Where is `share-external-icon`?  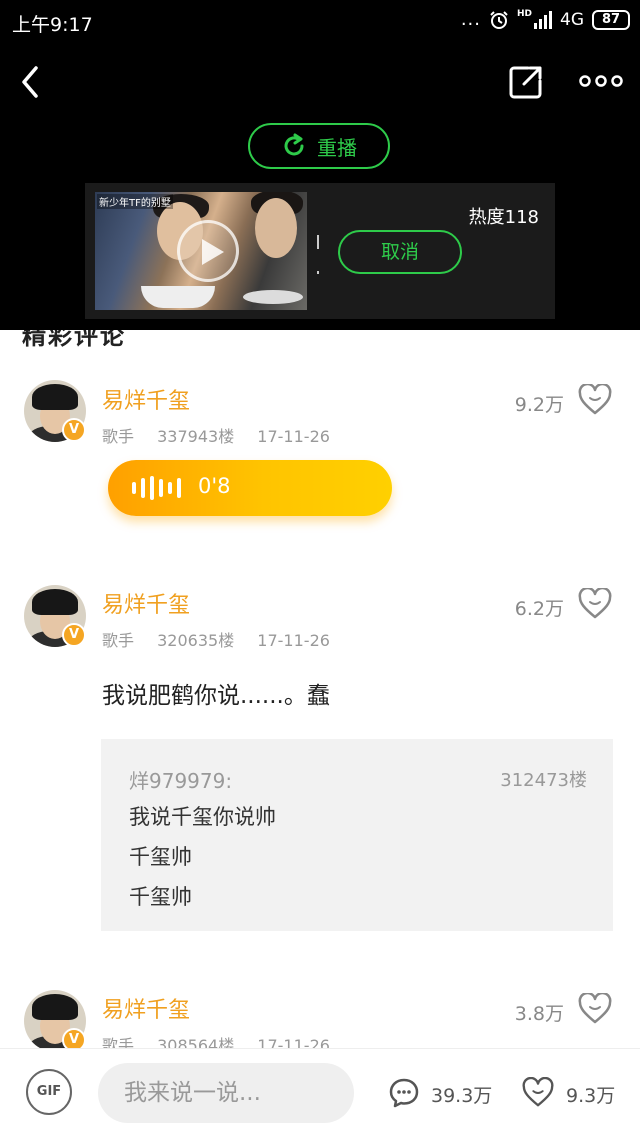
share-external-icon is located at coordinates (525, 82).